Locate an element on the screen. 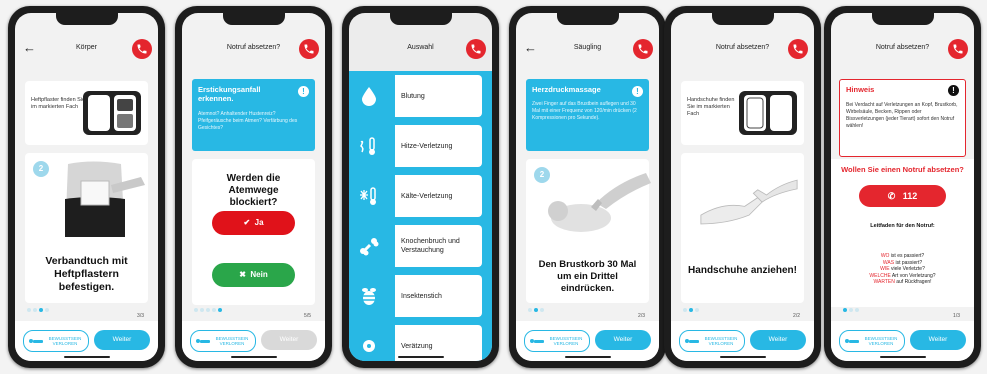 The width and height of the screenshot is (987, 374). no-button: ✖ Nein is located at coordinates (253, 275).